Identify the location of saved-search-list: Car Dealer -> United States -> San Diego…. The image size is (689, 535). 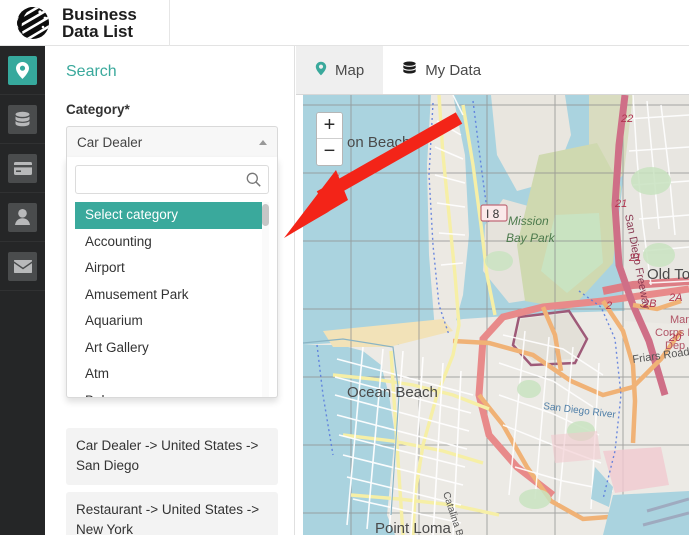
(172, 481).